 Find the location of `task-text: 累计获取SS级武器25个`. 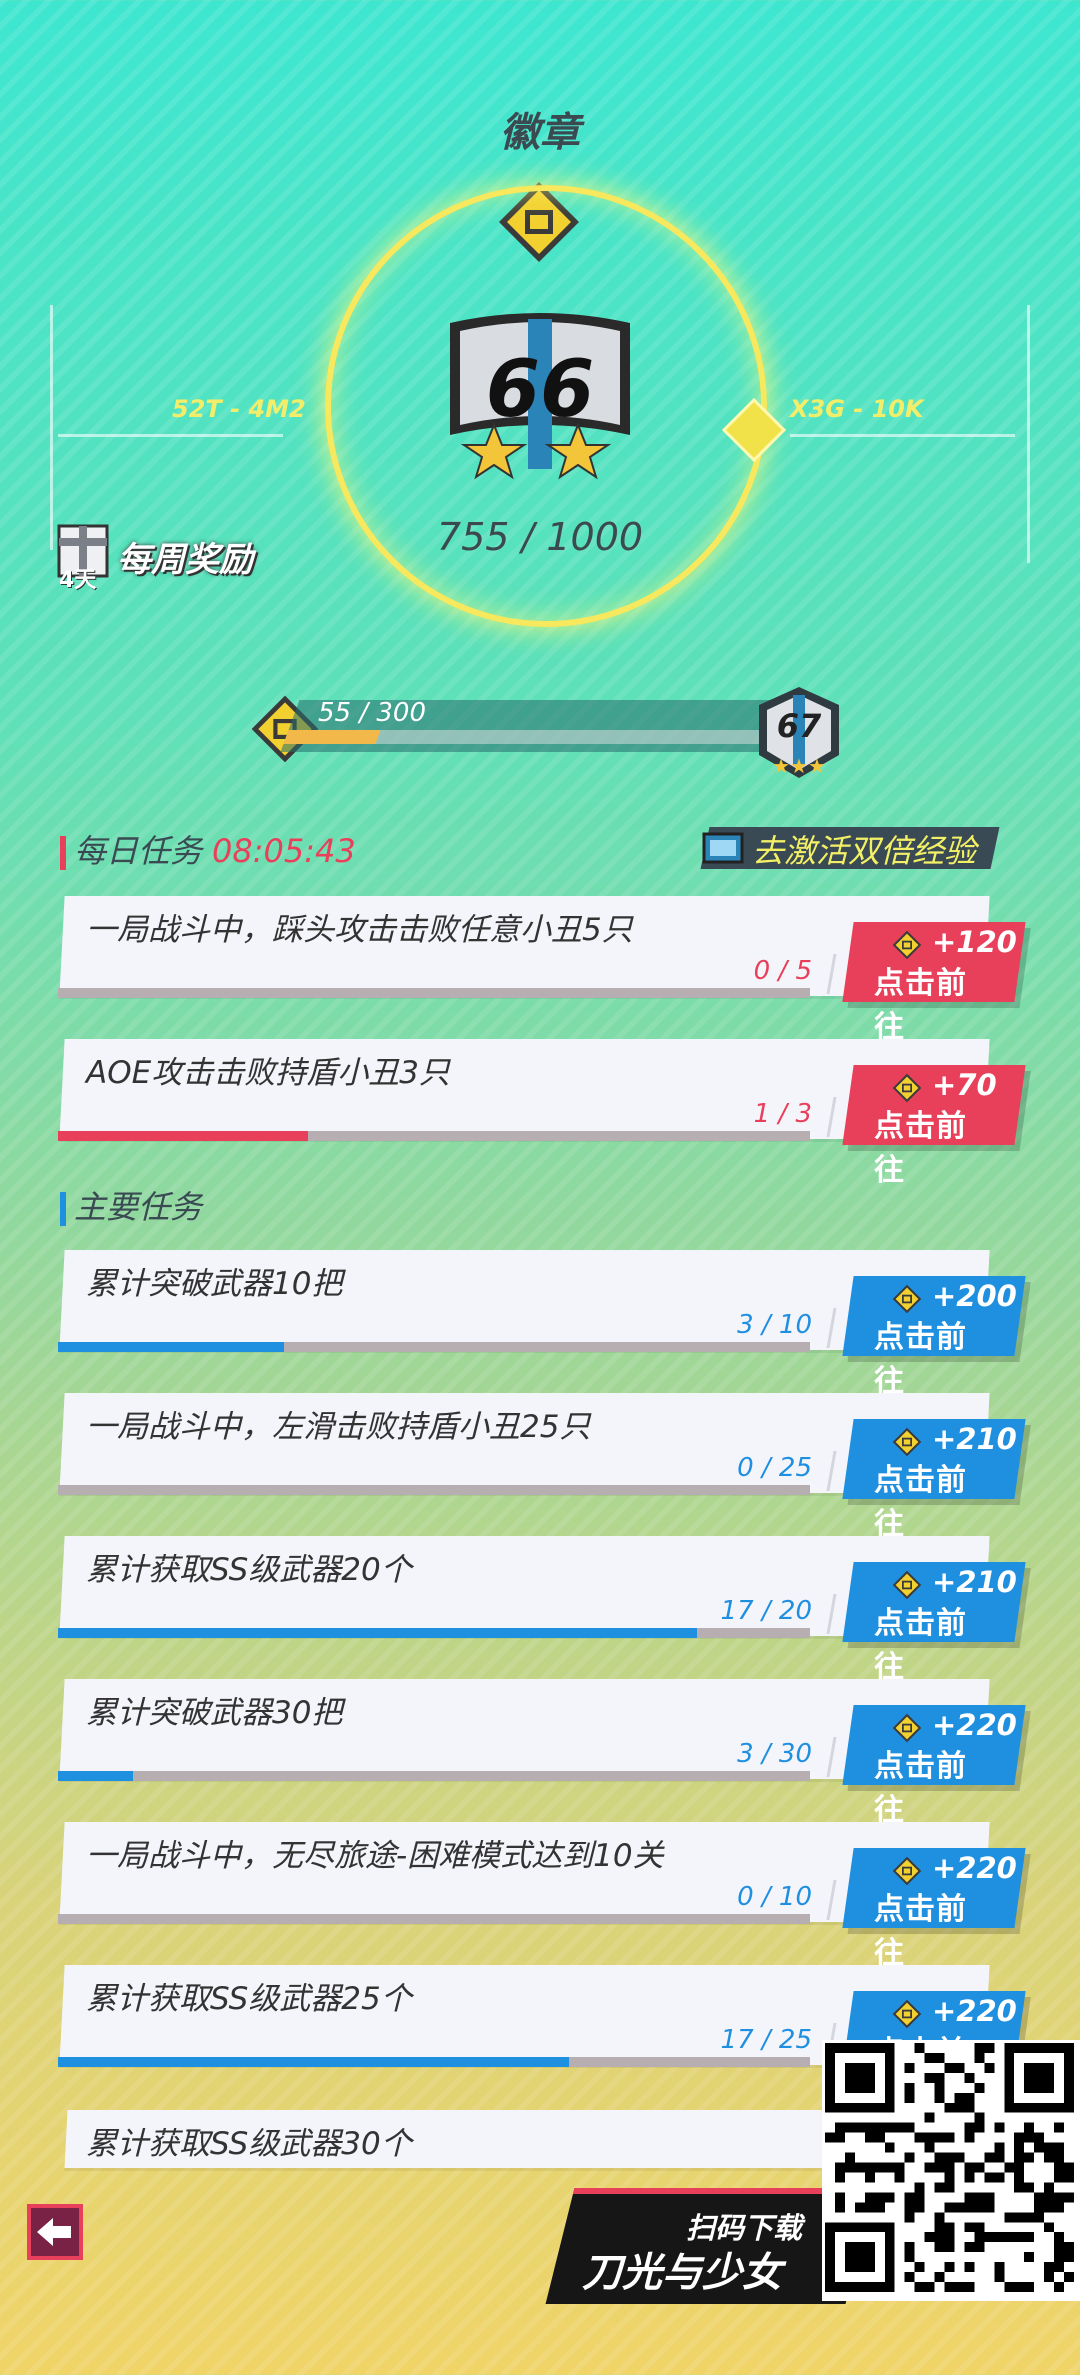

task-text: 累计获取SS级武器25个 is located at coordinates (249, 1999).